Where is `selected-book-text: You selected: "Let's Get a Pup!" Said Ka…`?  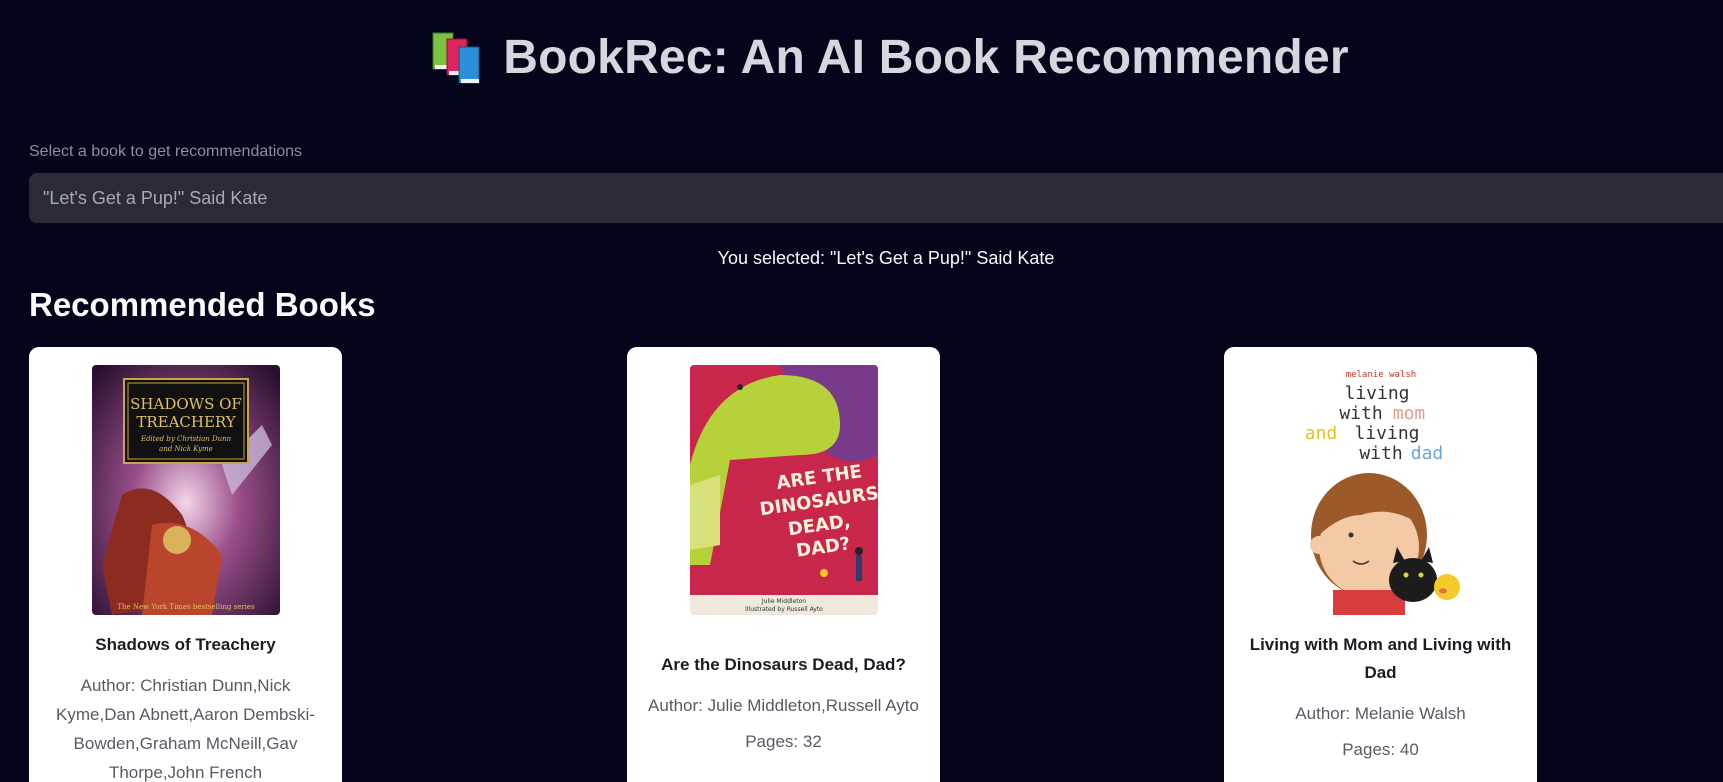
selected-book-text: You selected: "Let's Get a Pup!" Said Ka… is located at coordinates (886, 258).